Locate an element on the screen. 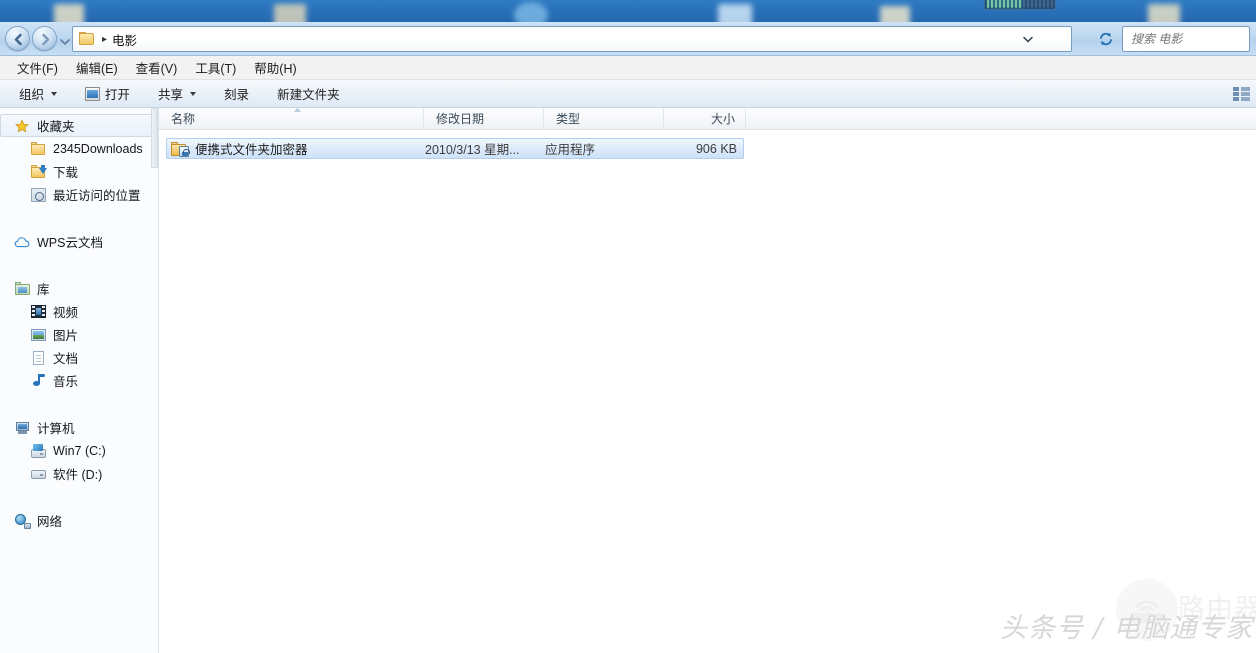 This screenshot has width=1256, height=653. sidebar-item-drive-c: Win7 (C:) is located at coordinates (79, 450).